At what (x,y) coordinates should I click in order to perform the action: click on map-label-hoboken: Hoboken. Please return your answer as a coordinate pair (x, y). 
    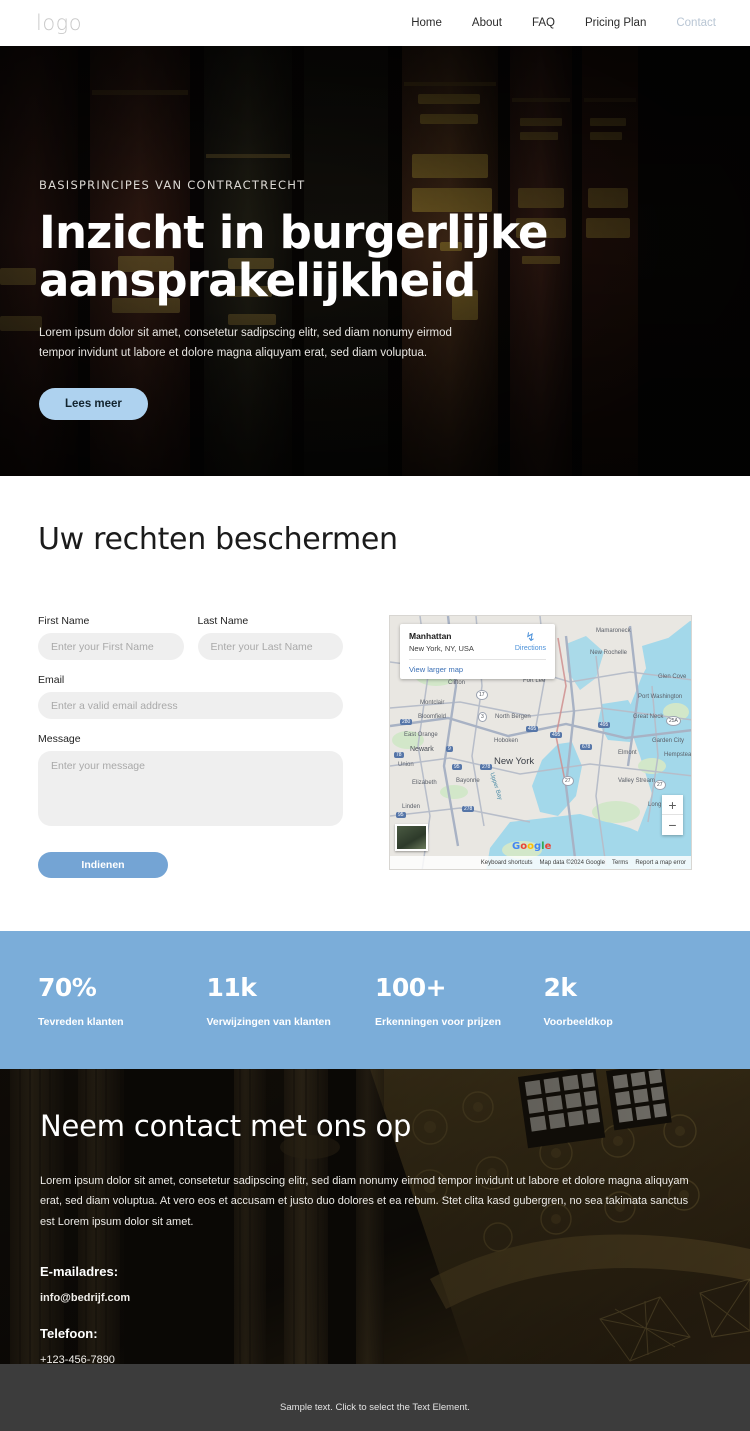
    Looking at the image, I should click on (506, 741).